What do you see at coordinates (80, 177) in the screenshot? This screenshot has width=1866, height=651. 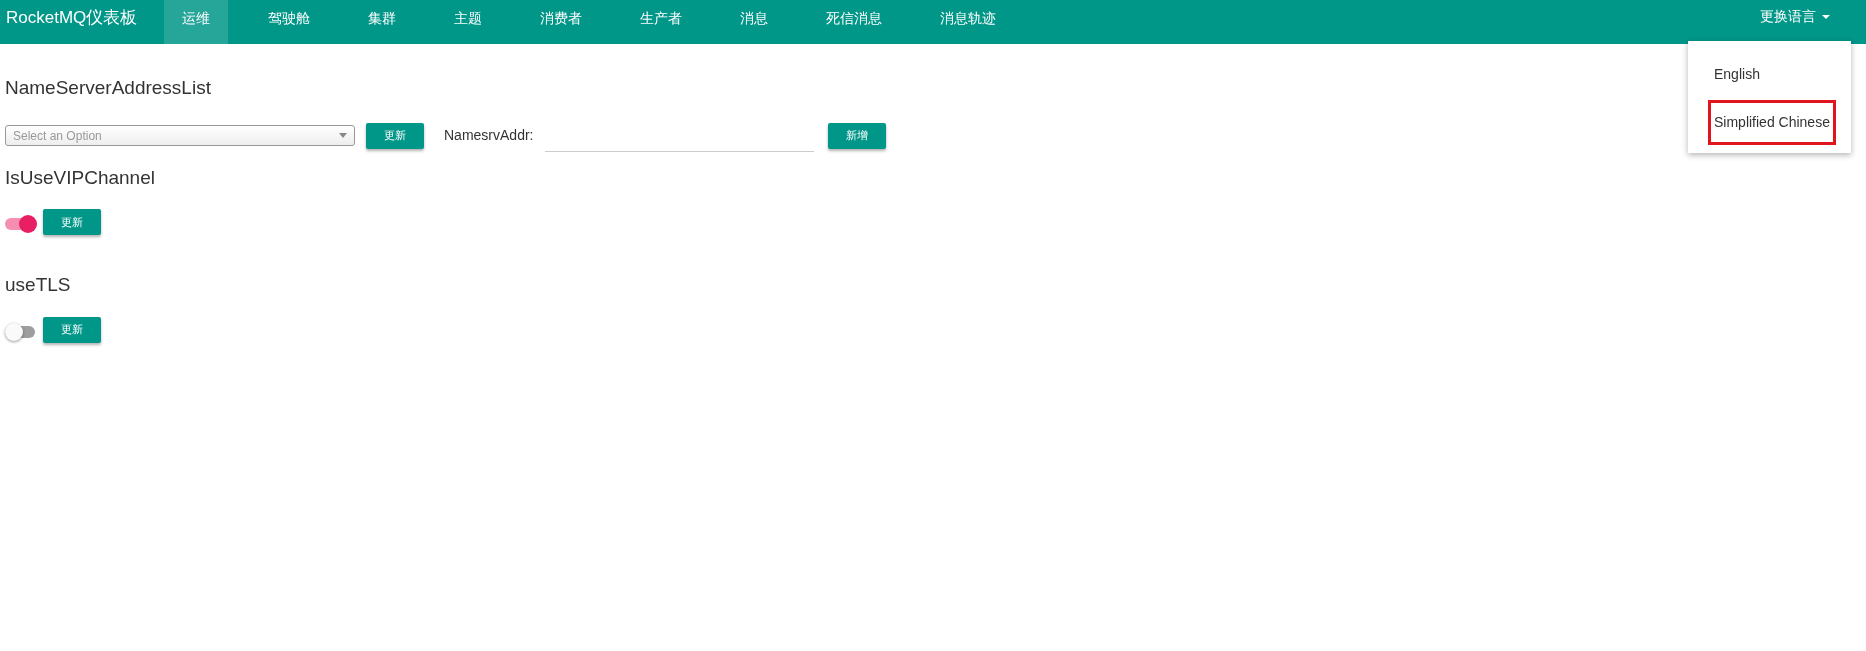 I see `section-title: IsUseVIPChannel` at bounding box center [80, 177].